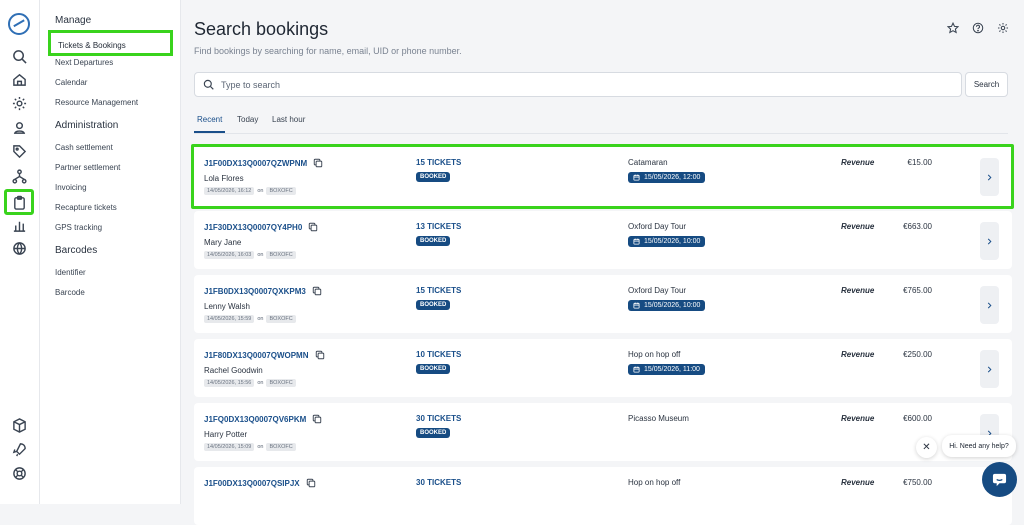 The image size is (1024, 525). Describe the element at coordinates (84, 62) in the screenshot. I see `nav-next-departures: Next Departures` at that location.